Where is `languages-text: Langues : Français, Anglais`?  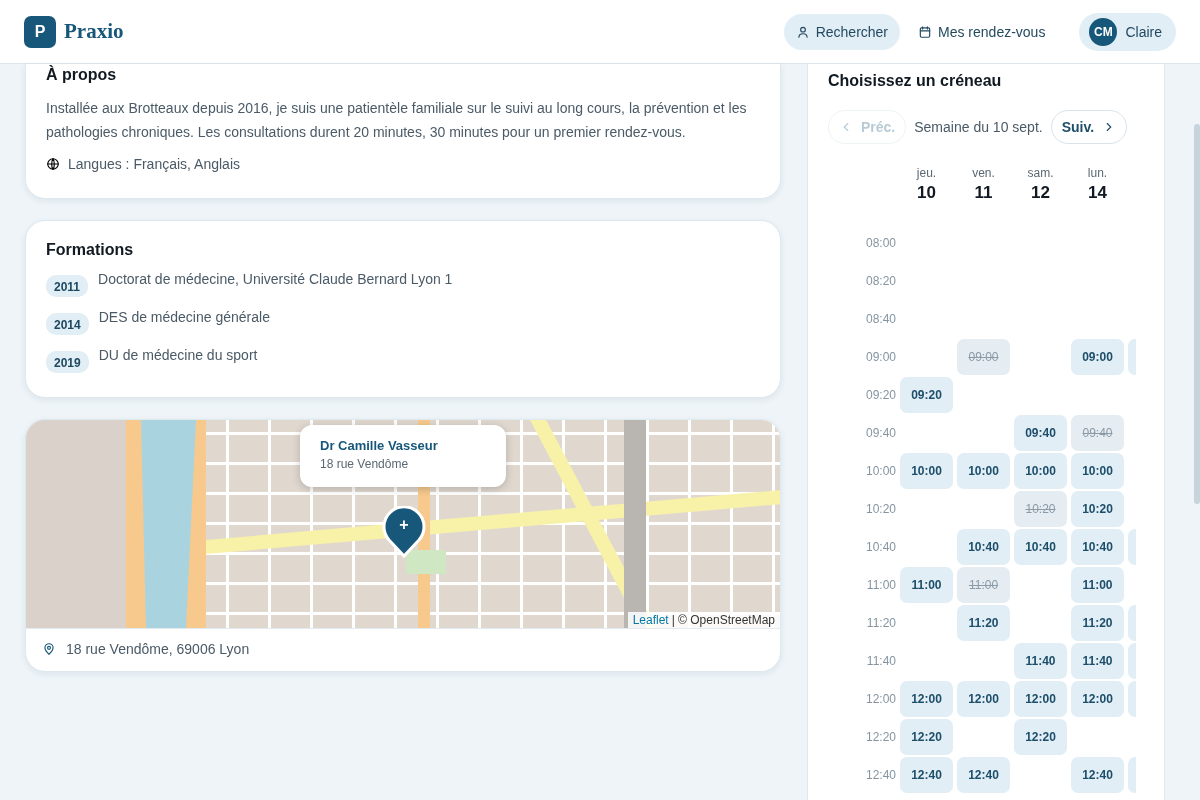
languages-text: Langues : Français, Anglais is located at coordinates (154, 164).